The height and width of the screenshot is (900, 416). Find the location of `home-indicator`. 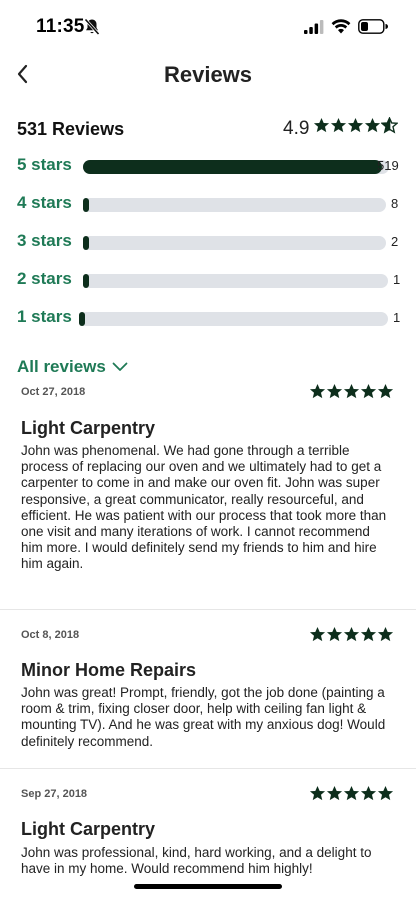

home-indicator is located at coordinates (208, 886).